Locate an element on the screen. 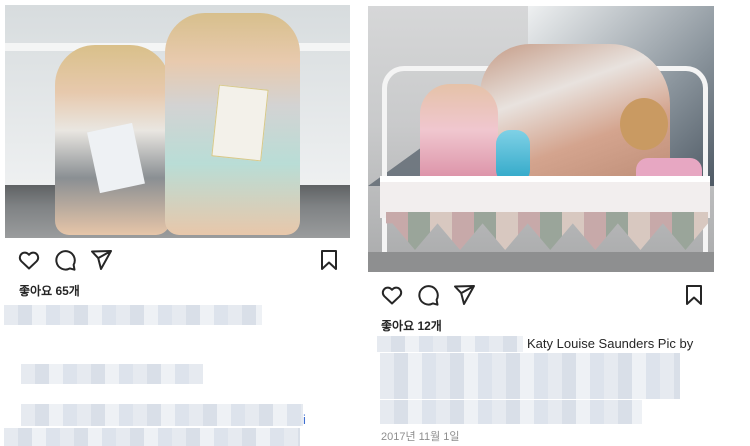  post-date: 2017년 11월 1일 is located at coordinates (420, 437).